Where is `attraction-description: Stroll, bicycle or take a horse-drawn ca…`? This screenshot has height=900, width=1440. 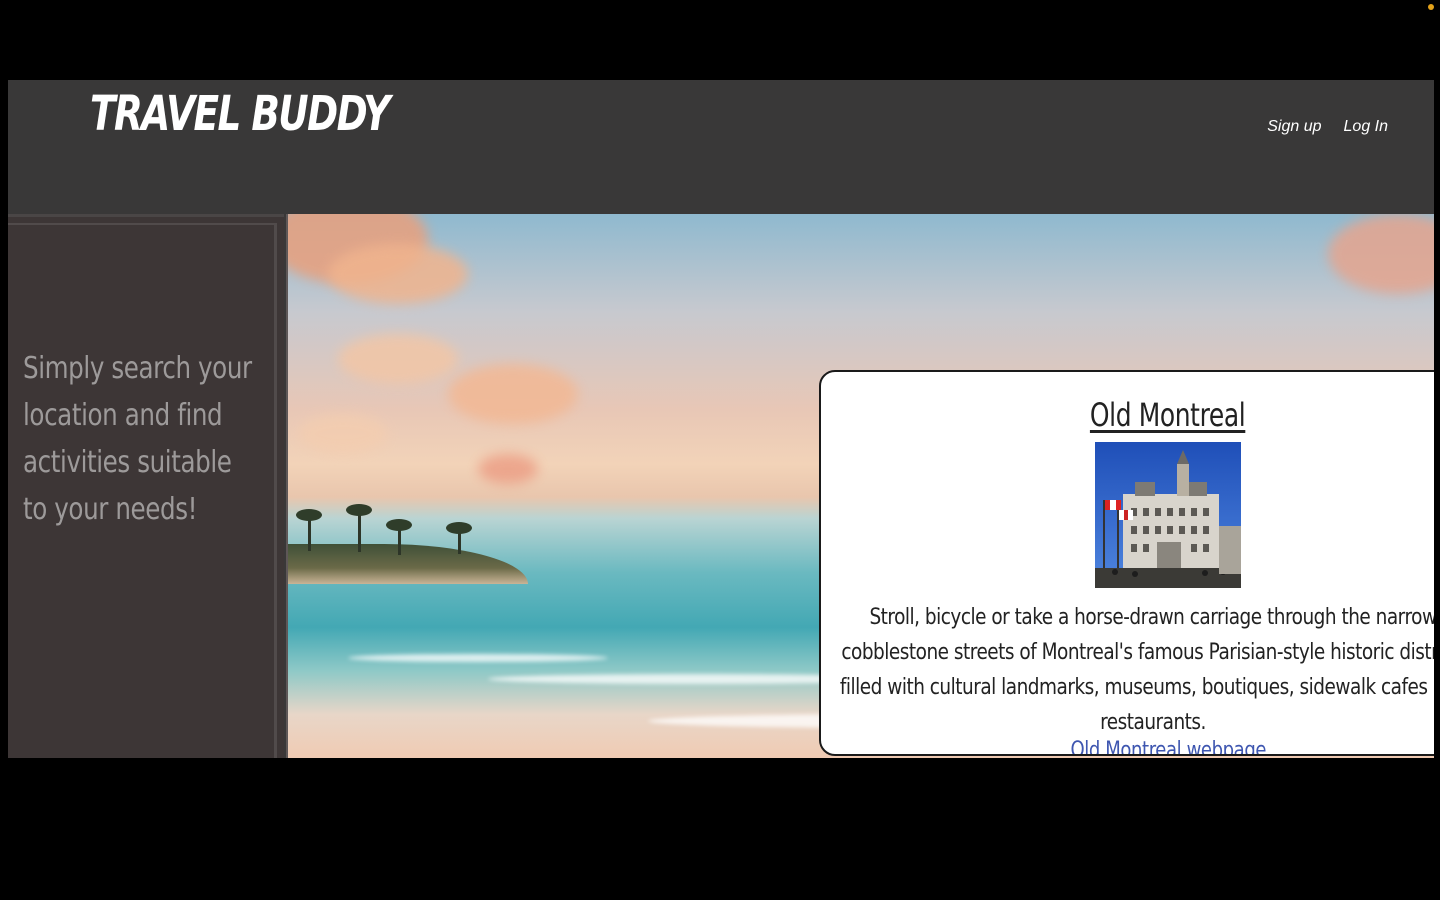 attraction-description: Stroll, bicycle or take a horse-drawn ca… is located at coordinates (1136, 670).